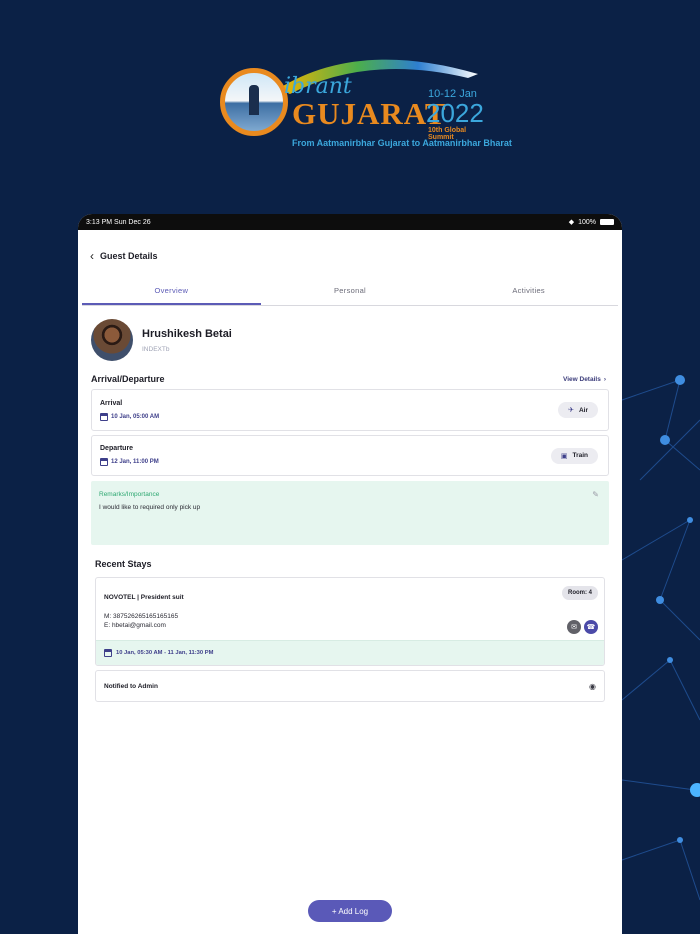 The width and height of the screenshot is (700, 934). I want to click on arrival-mode: Air, so click(583, 410).